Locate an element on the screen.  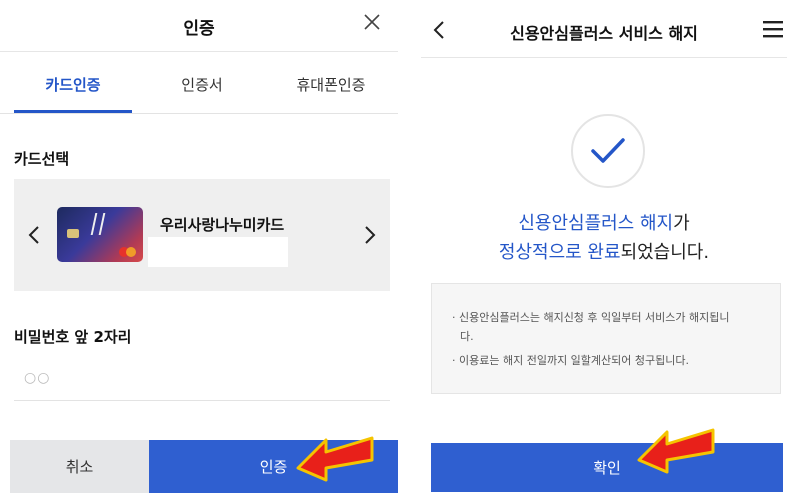
auth-tabs: 카드인증 인증서 휴대폰인증 is located at coordinates (199, 85).